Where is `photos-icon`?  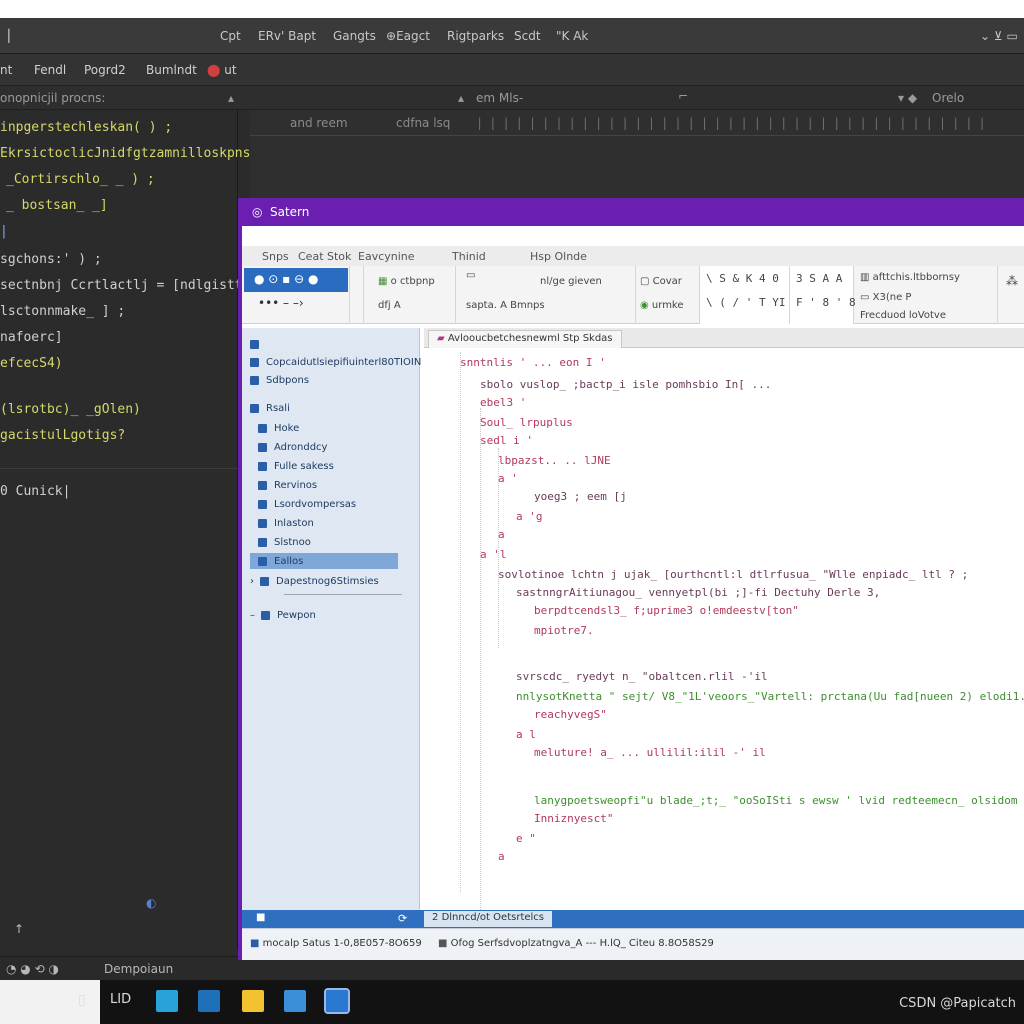
photos-icon is located at coordinates (295, 1001).